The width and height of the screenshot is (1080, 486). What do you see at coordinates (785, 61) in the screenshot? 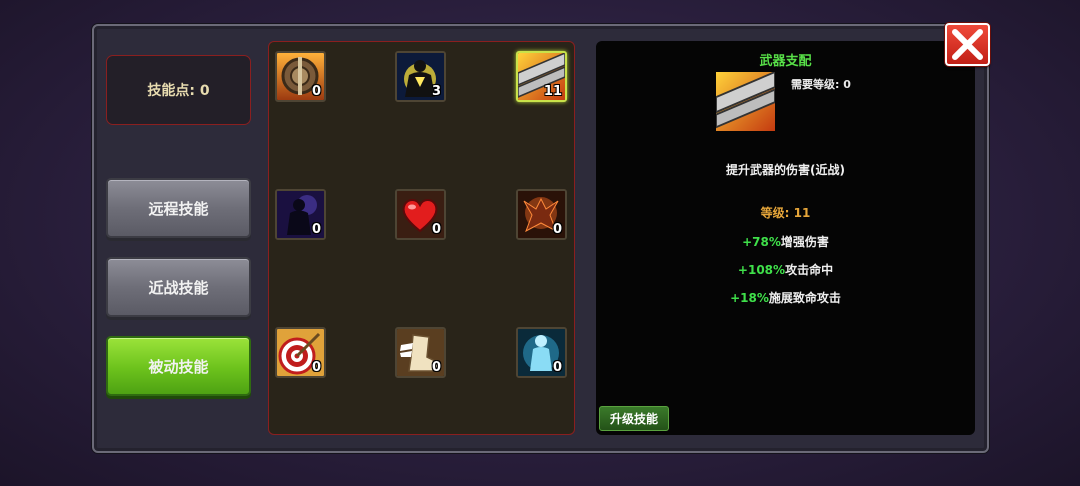
I see `skill-title: 武器支配` at bounding box center [785, 61].